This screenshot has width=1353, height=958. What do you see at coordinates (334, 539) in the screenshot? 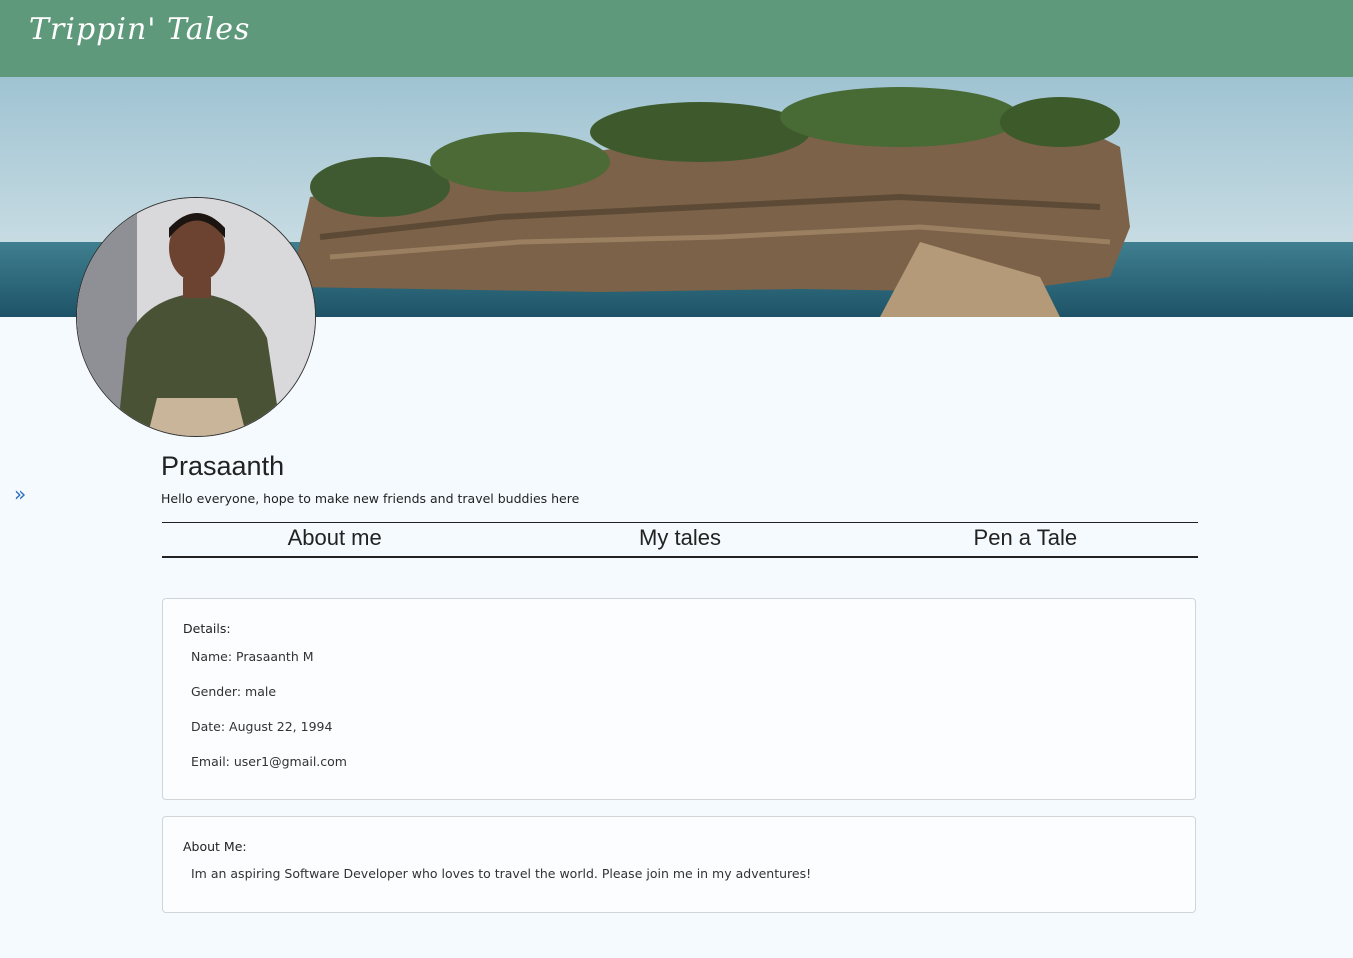
I see `tab-about-me: About me` at bounding box center [334, 539].